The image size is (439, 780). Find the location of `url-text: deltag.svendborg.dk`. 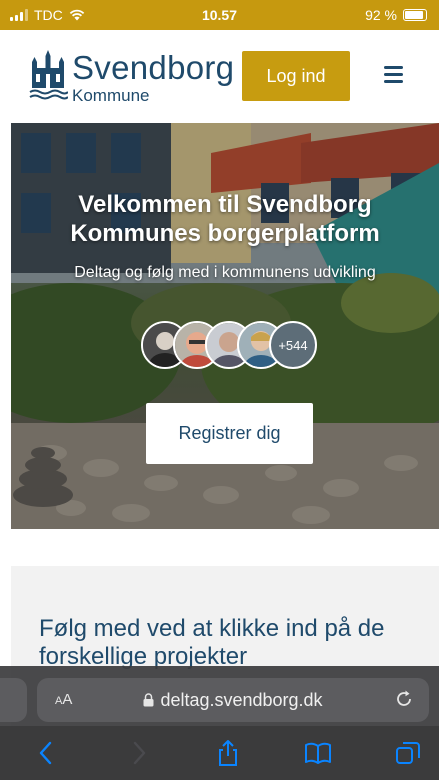

url-text: deltag.svendborg.dk is located at coordinates (241, 700).